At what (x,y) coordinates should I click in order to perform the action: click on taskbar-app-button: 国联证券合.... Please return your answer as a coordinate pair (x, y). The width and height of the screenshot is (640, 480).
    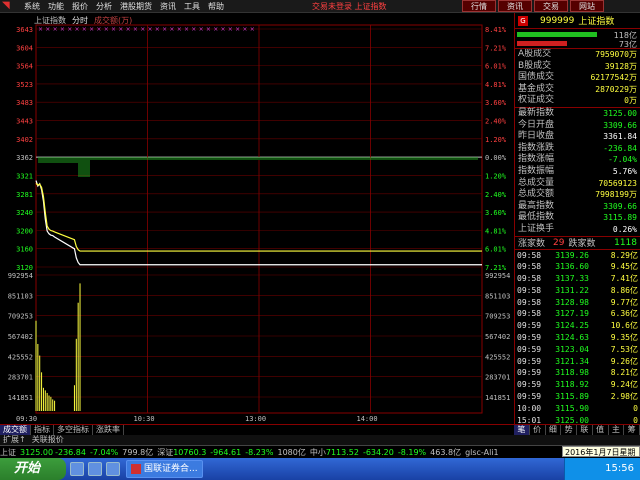
    Looking at the image, I should click on (164, 469).